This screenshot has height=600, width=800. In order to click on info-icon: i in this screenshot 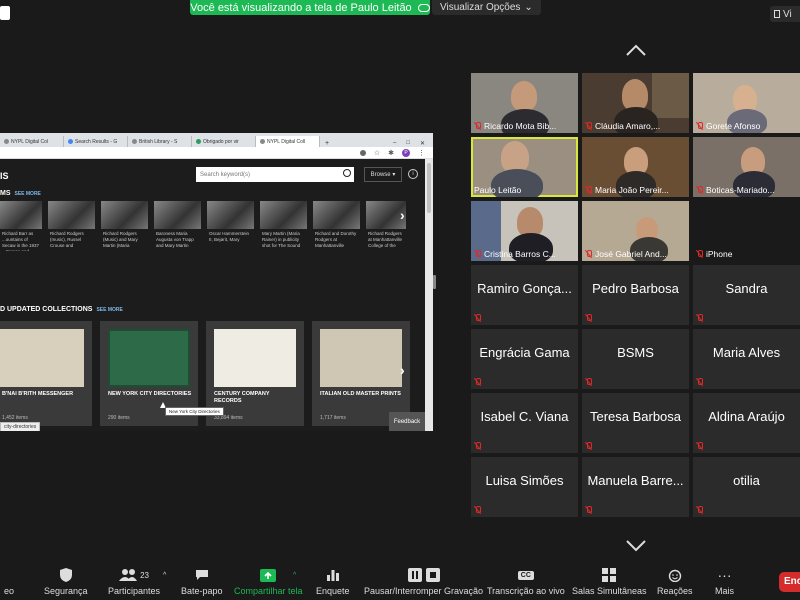, I will do `click(413, 174)`.